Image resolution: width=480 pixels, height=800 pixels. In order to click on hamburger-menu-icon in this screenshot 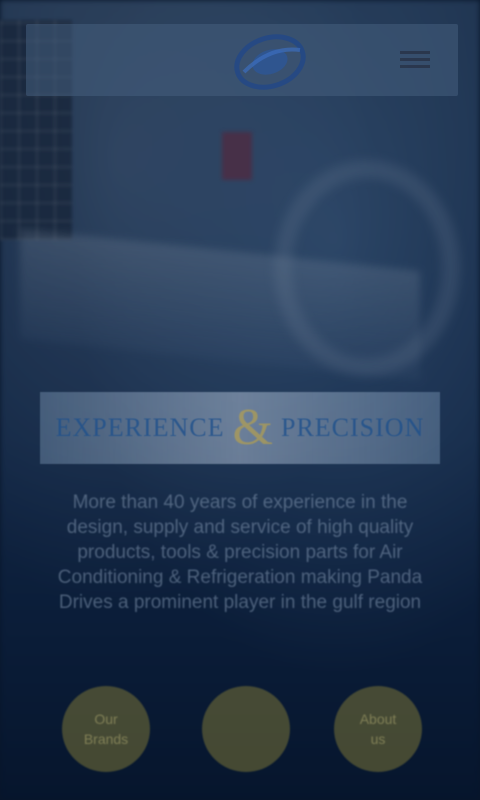, I will do `click(415, 61)`.